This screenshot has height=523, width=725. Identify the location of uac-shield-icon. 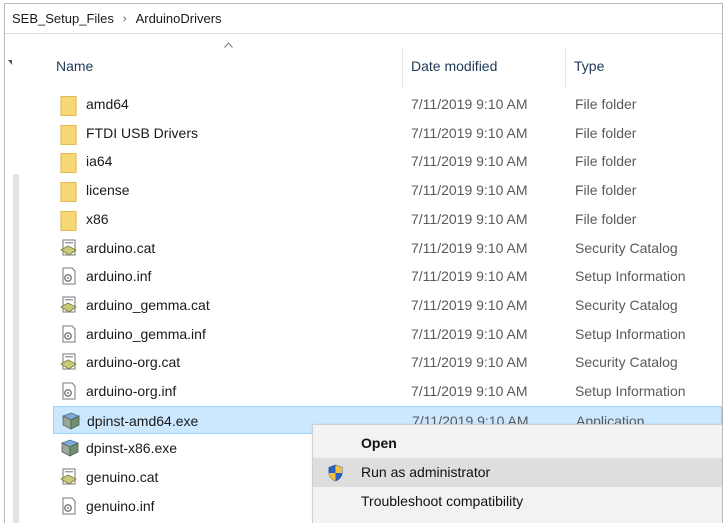
(335, 473).